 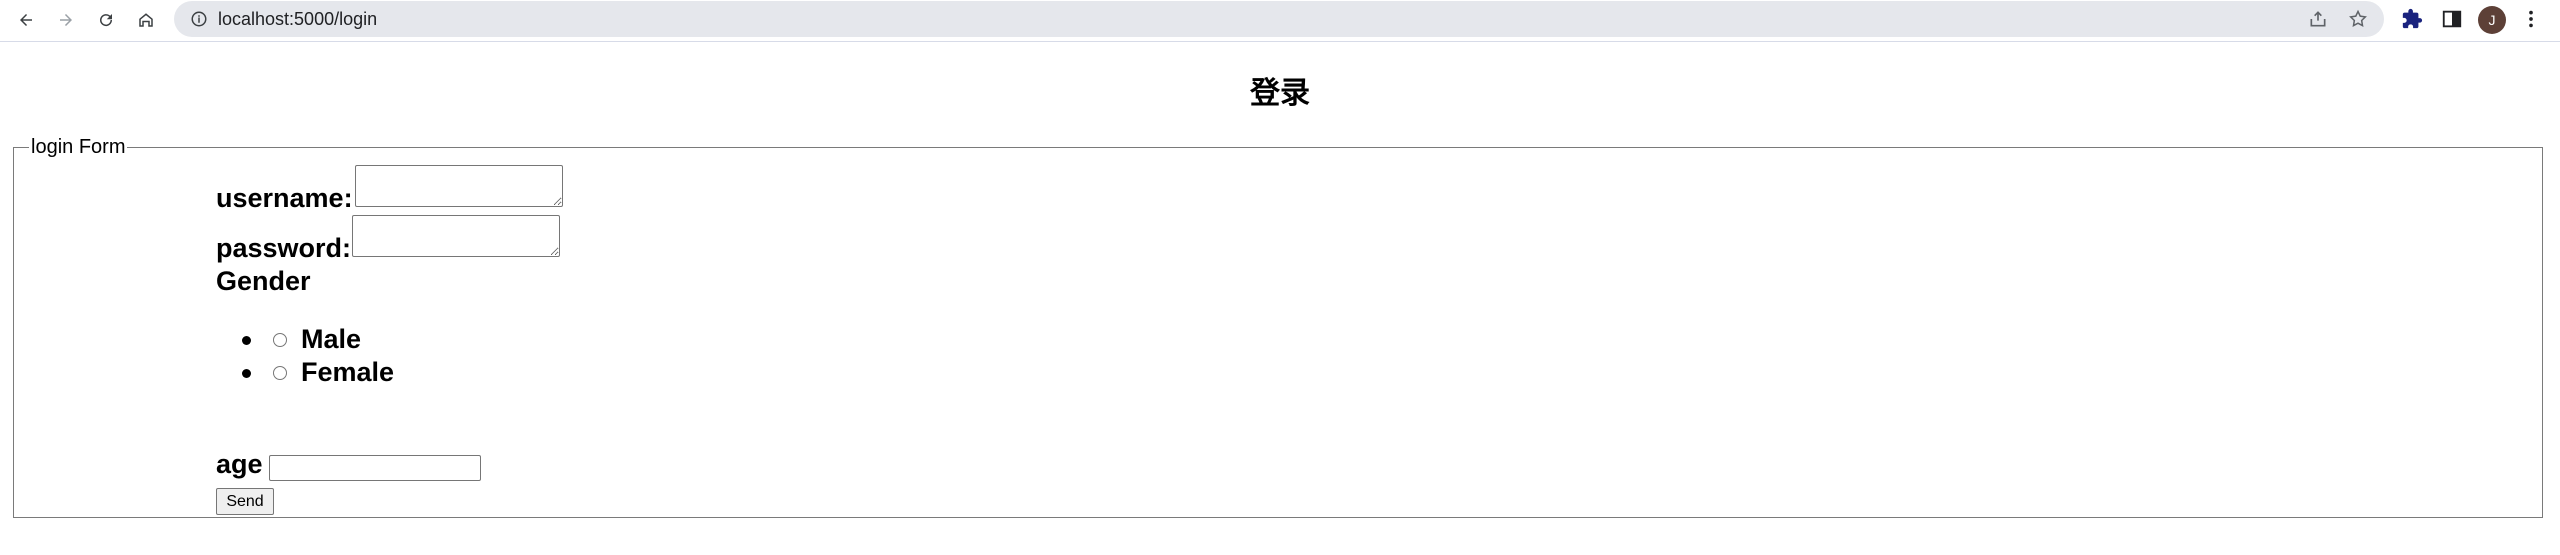 I want to click on browser-toolbar: localhost:5000/login J, so click(x=1280, y=21).